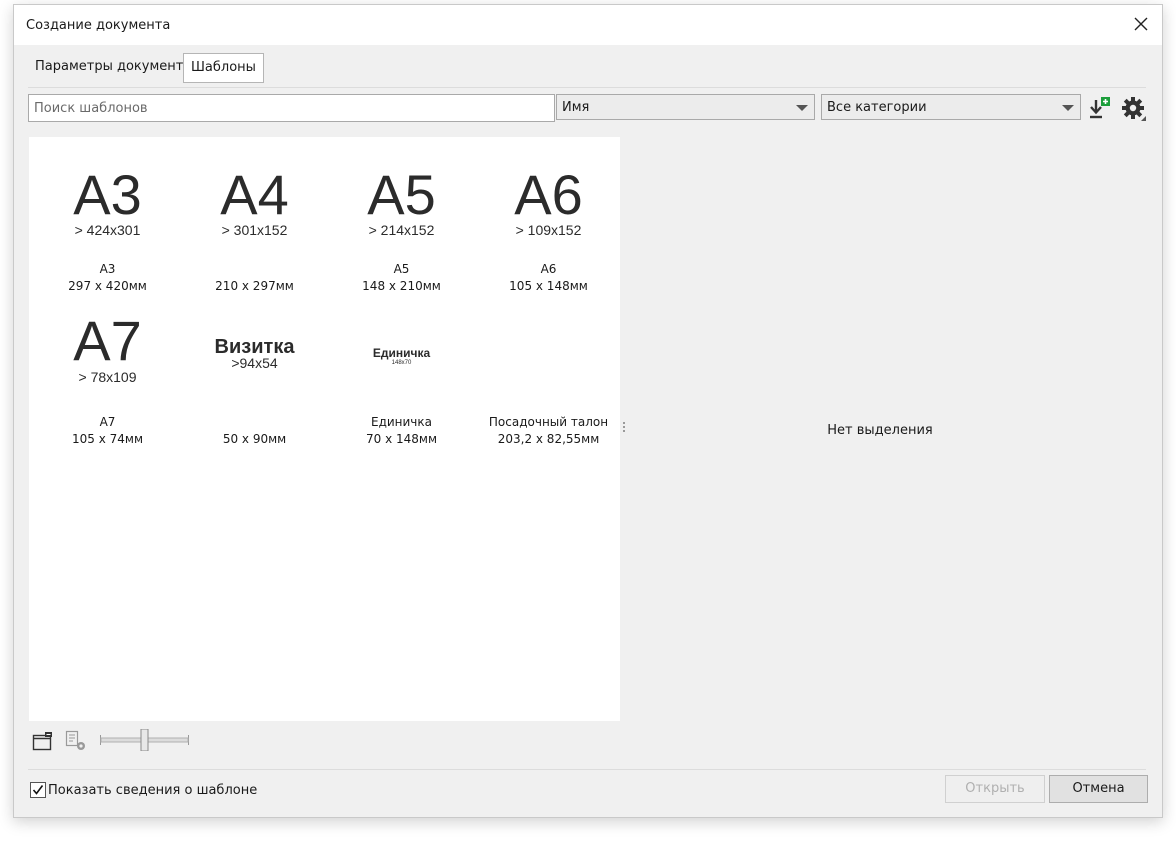  I want to click on settings-button, so click(1134, 109).